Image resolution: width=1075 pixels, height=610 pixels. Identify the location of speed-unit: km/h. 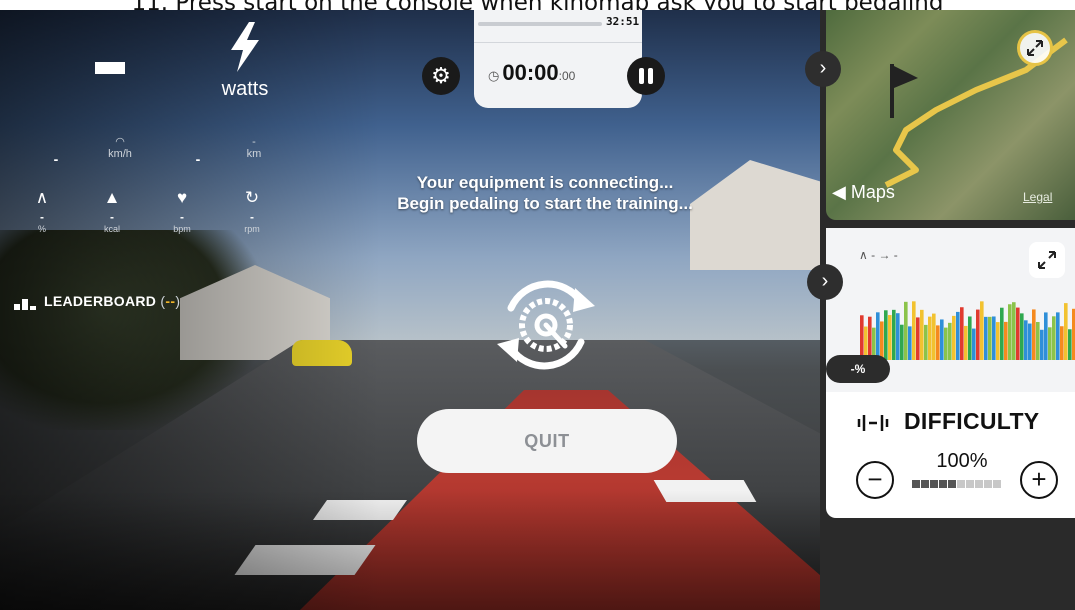
(120, 154).